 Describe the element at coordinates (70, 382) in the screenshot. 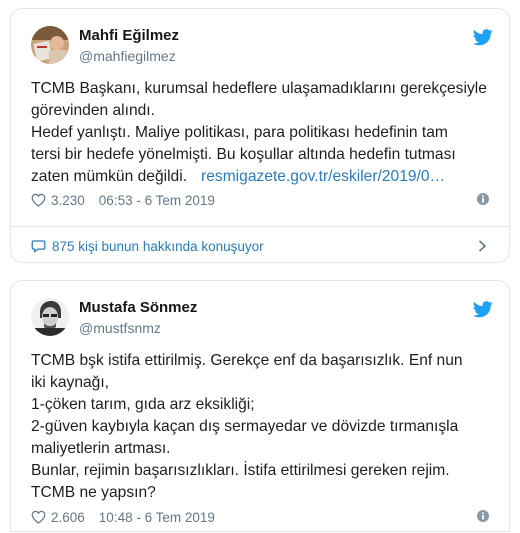

I see `tweet-text-line: iki kaynağı,` at that location.